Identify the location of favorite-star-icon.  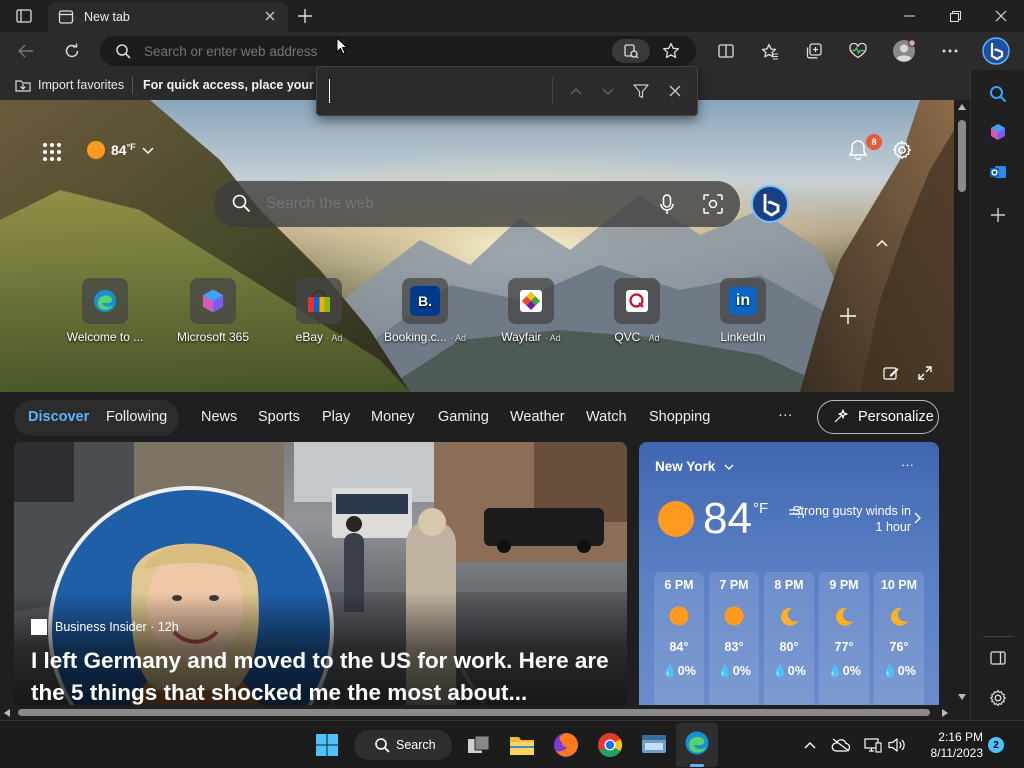
(671, 51).